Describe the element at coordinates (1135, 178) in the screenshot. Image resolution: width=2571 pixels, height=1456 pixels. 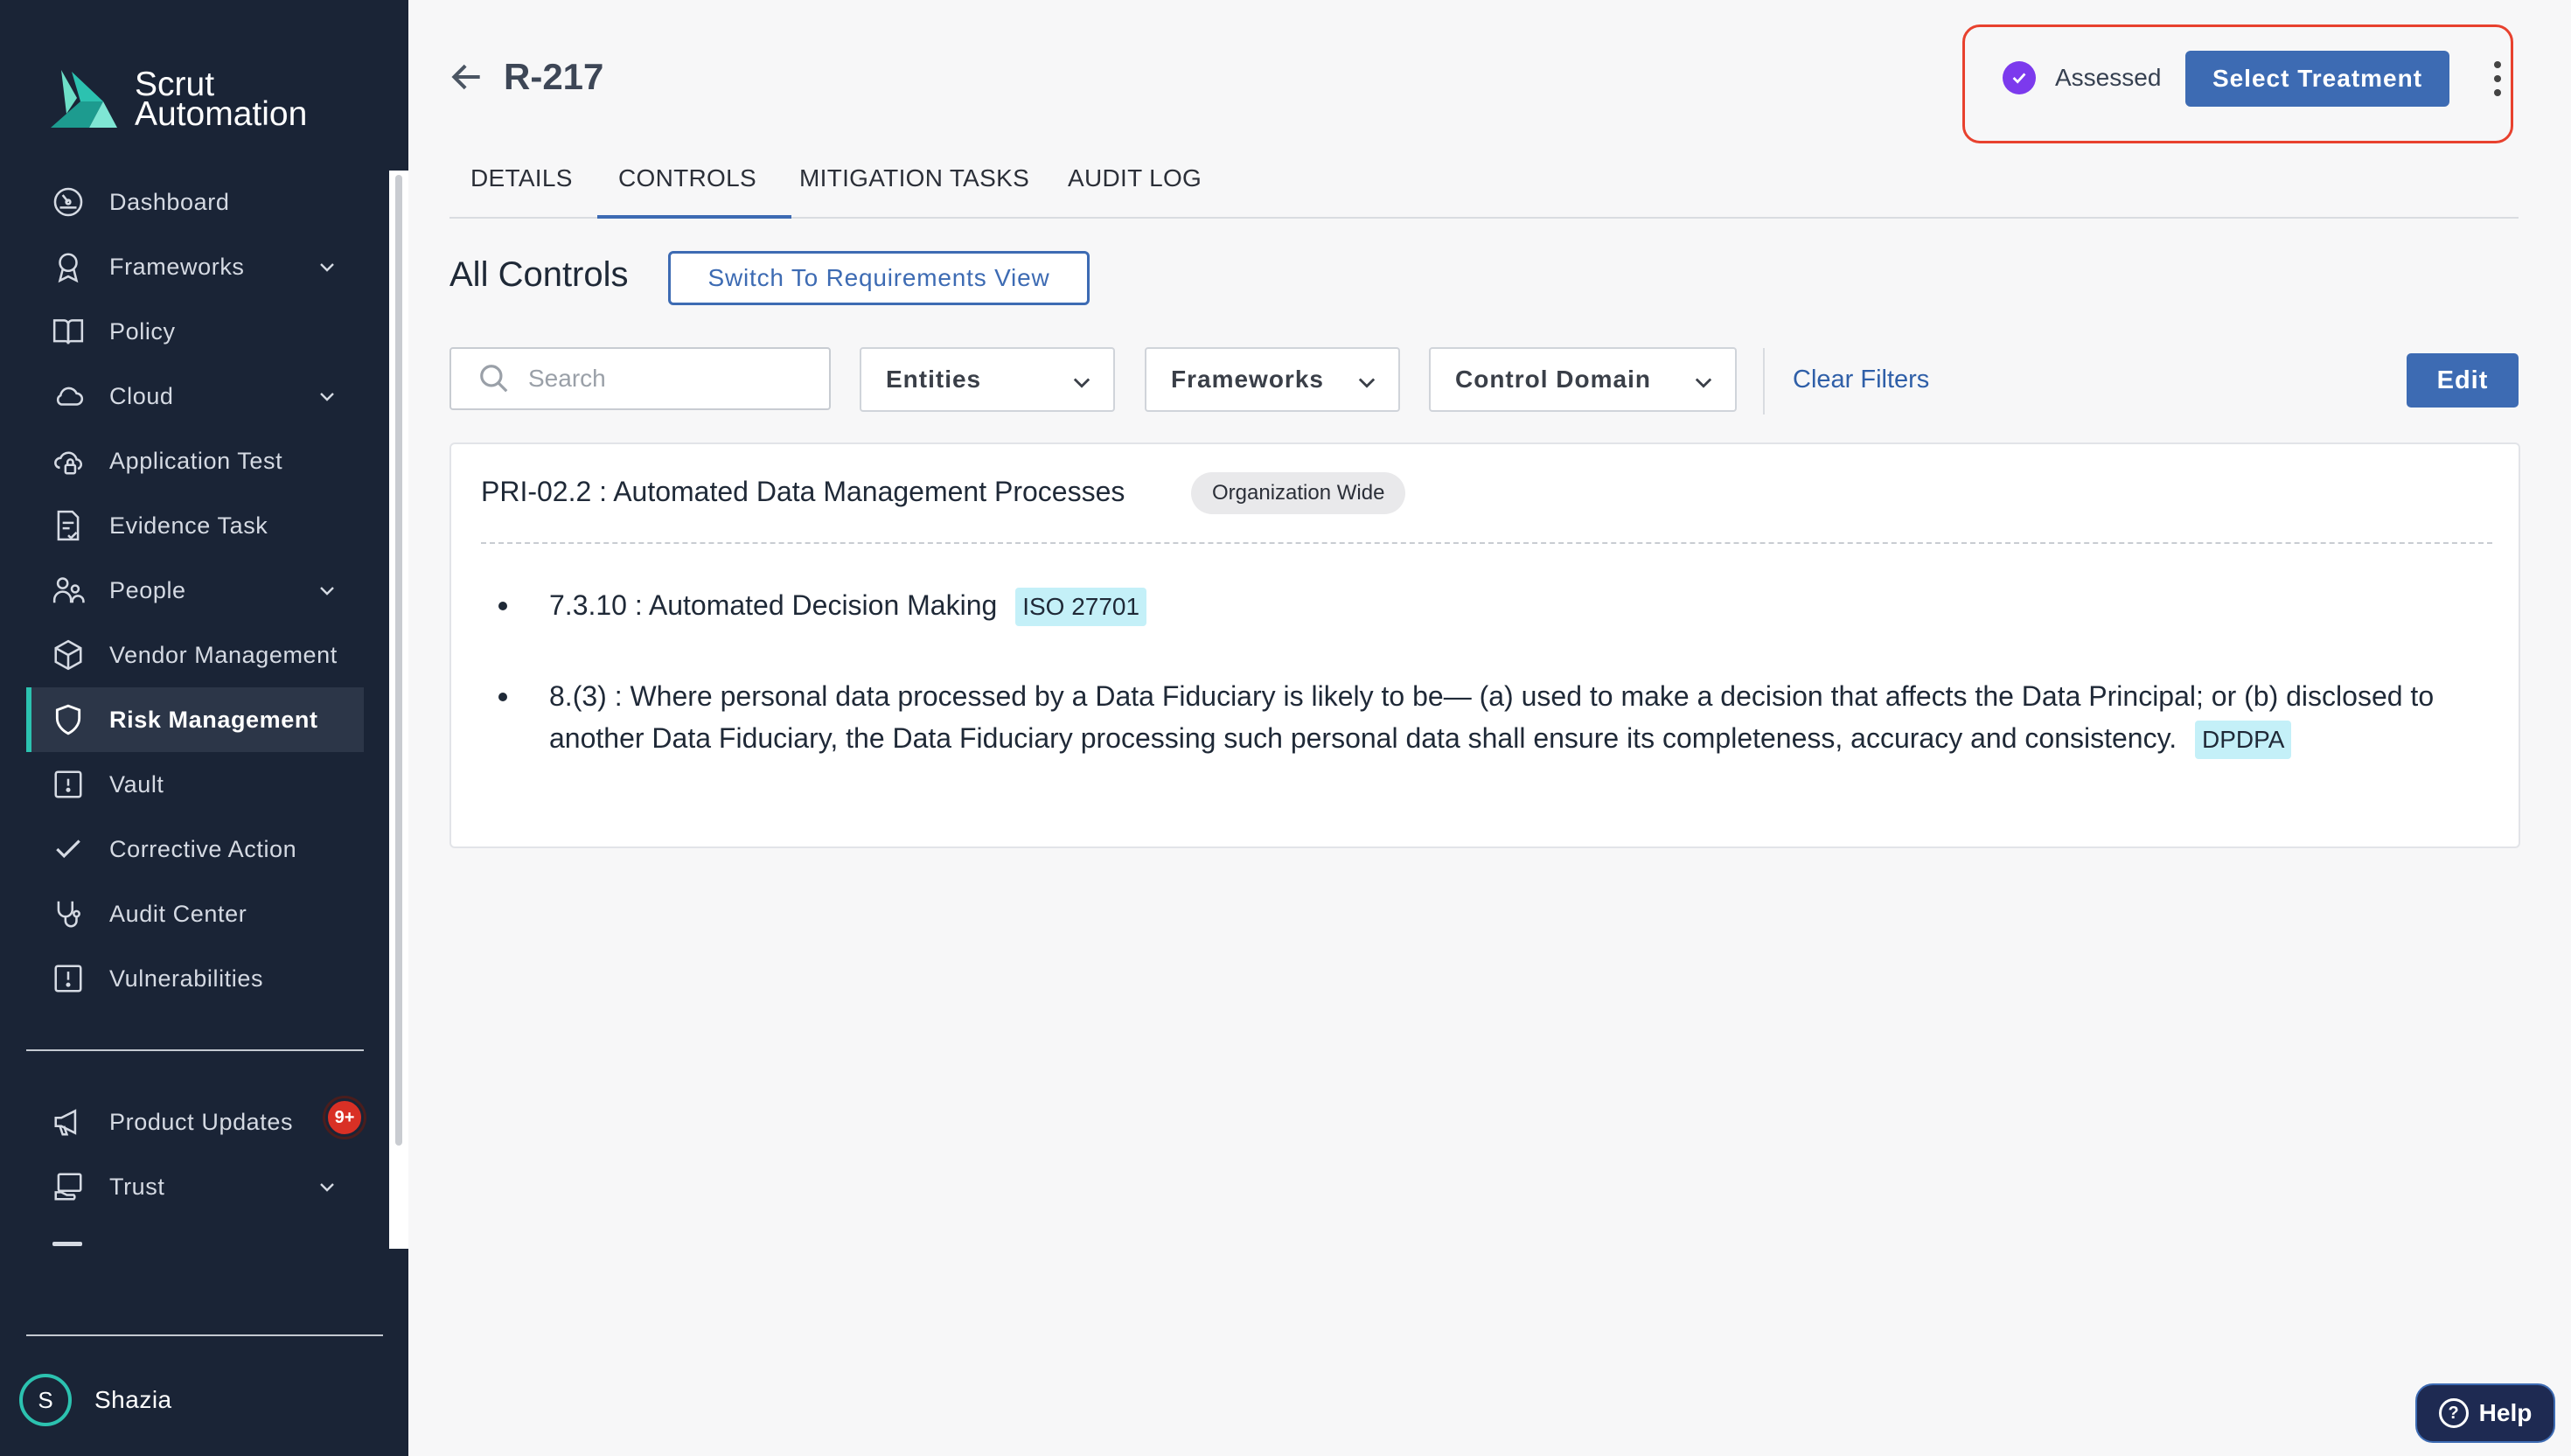
I see `tab-audit-log: AUDIT LOG` at that location.